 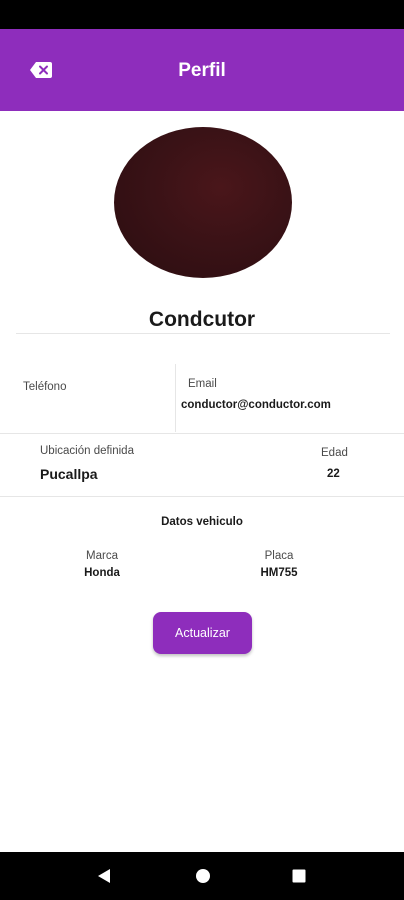 I want to click on nav-back-button, so click(x=104, y=876).